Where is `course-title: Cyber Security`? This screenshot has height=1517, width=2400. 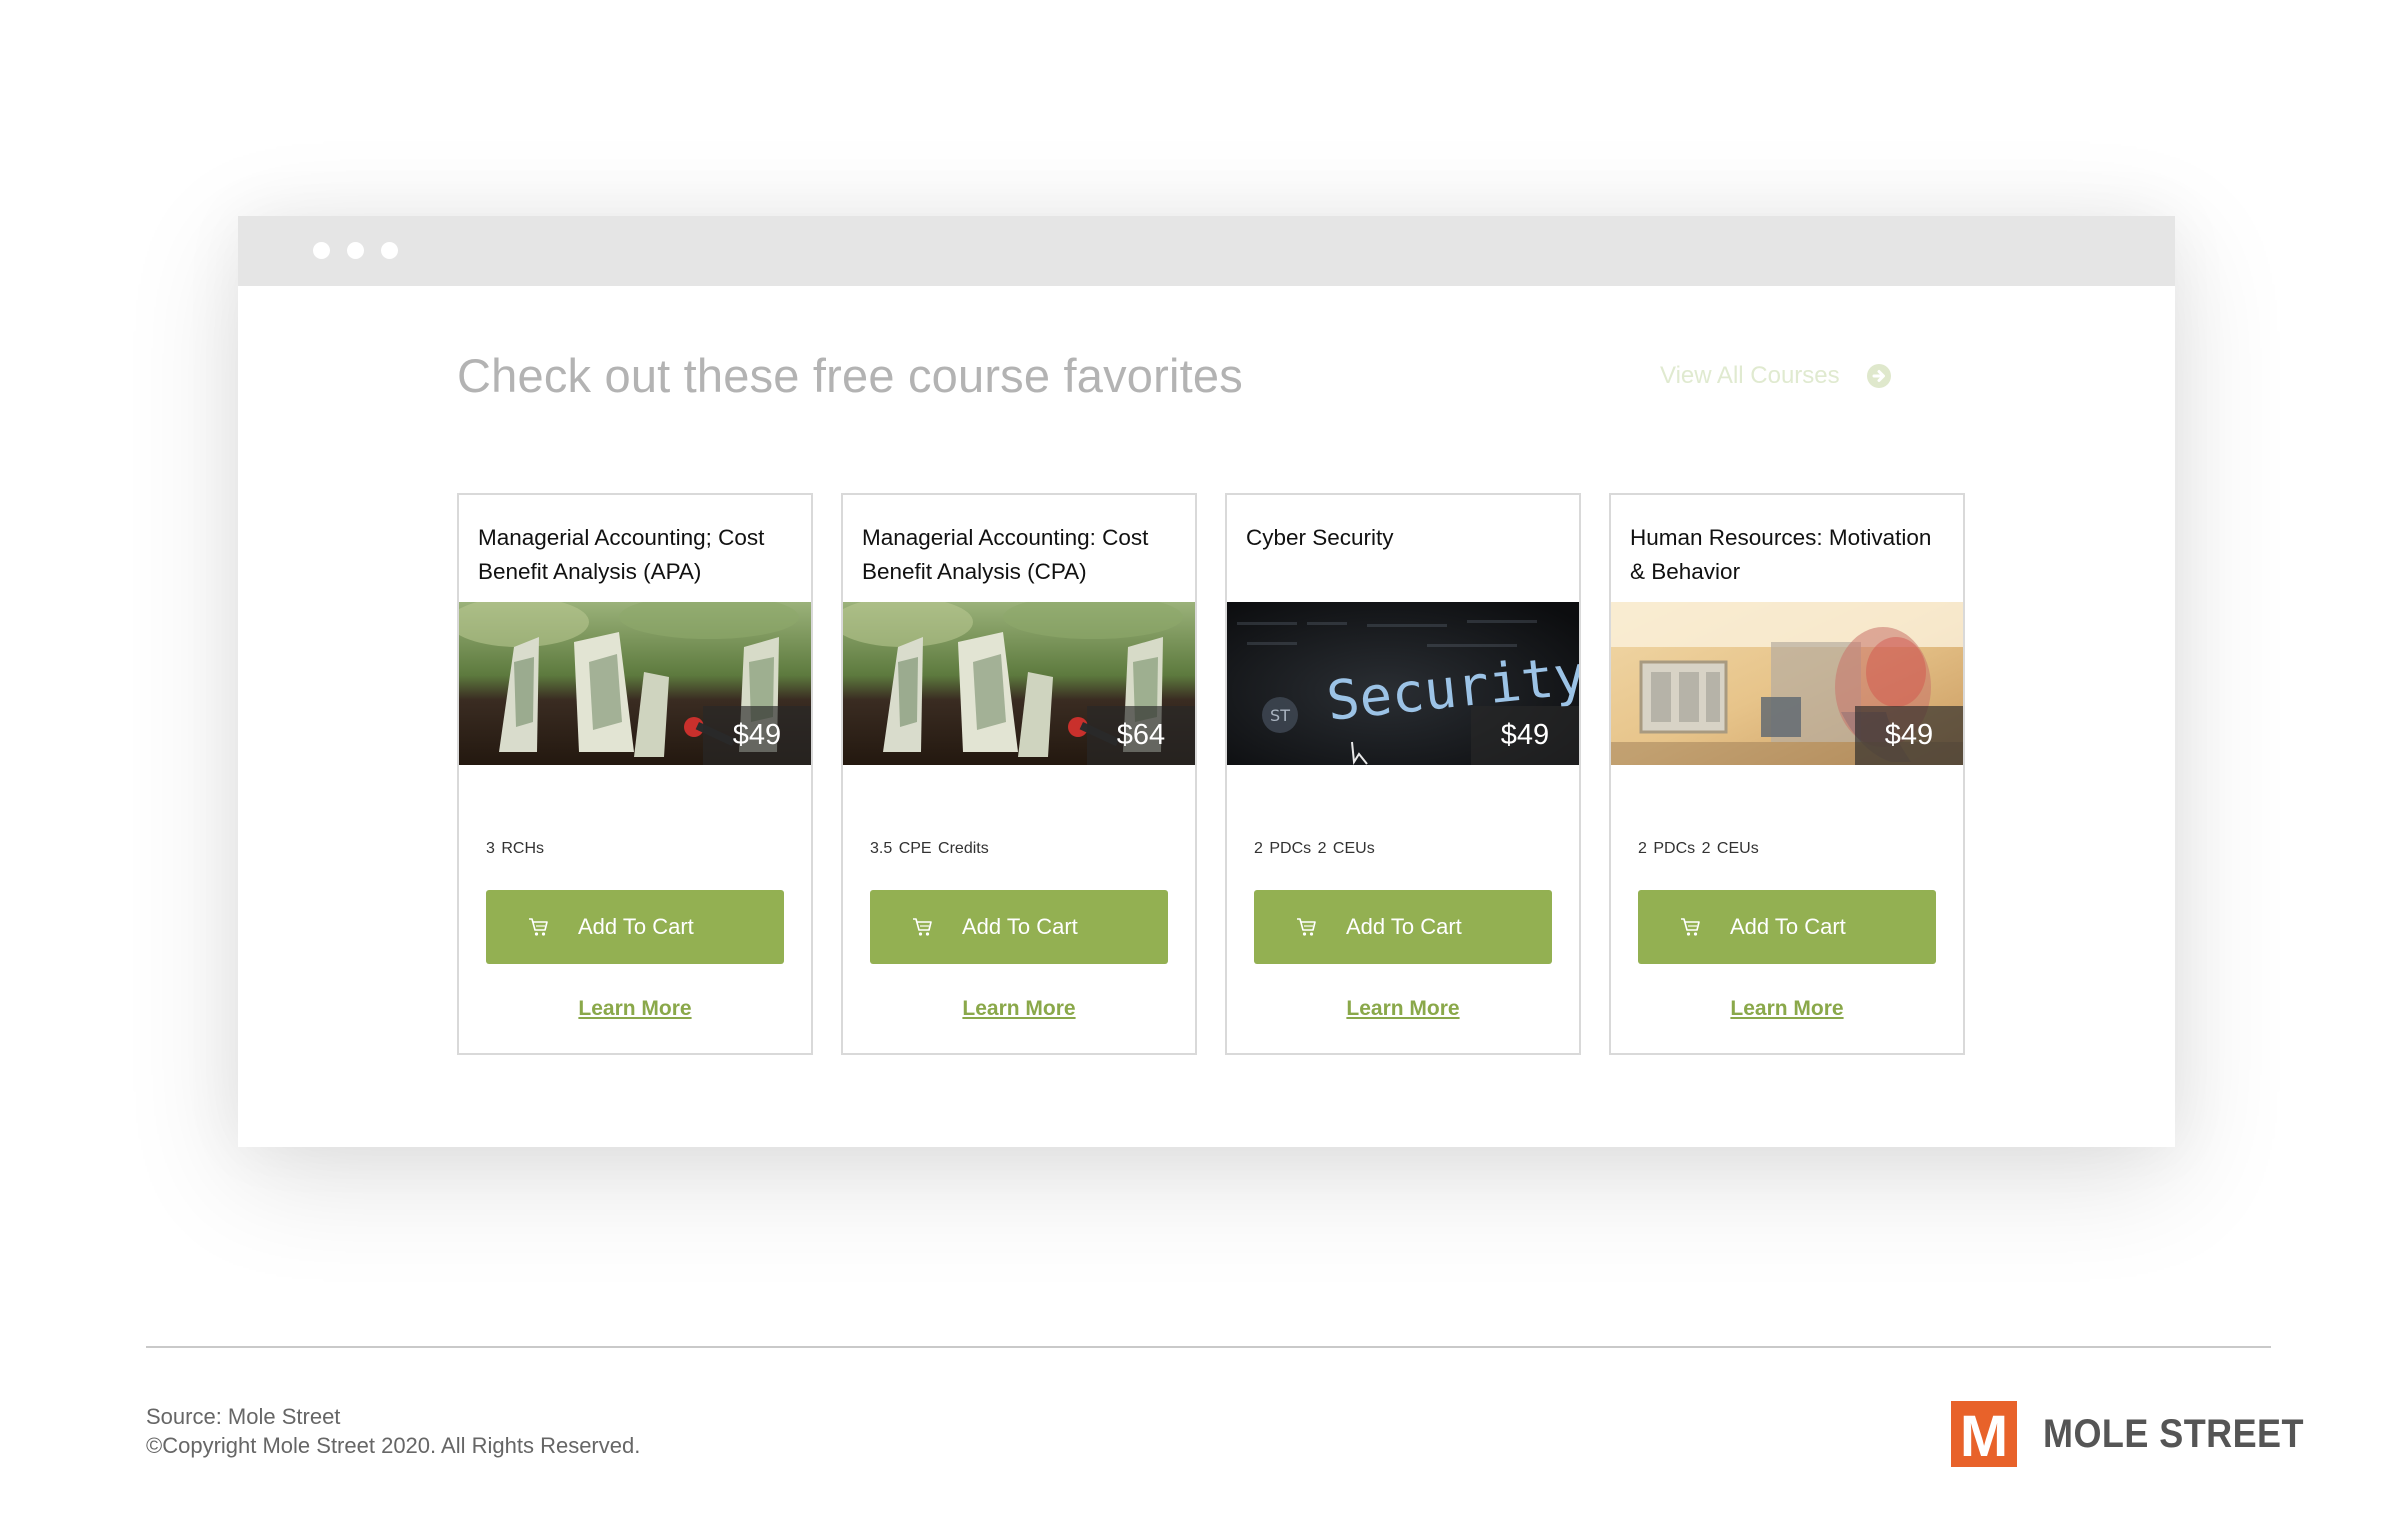 course-title: Cyber Security is located at coordinates (1320, 537).